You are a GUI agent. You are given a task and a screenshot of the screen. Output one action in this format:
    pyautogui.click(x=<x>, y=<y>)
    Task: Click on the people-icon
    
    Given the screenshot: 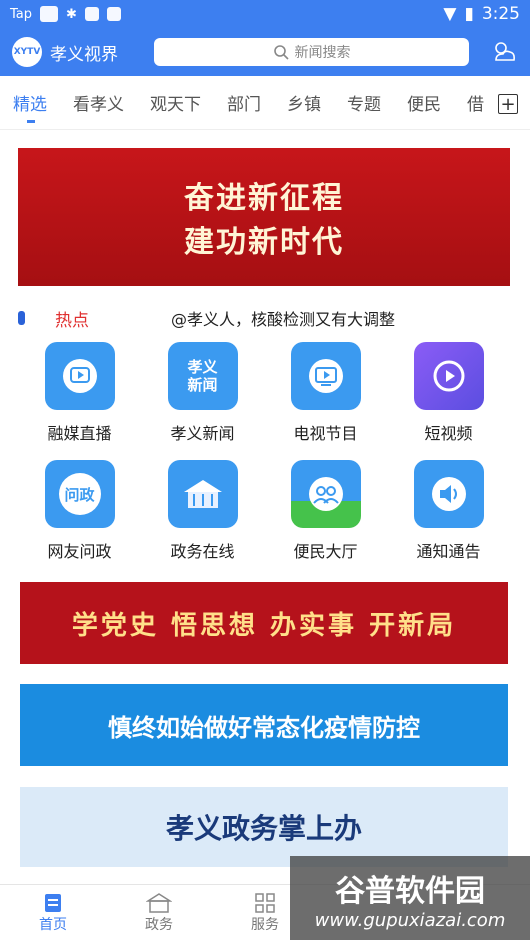 What is the action you would take?
    pyautogui.click(x=325, y=494)
    